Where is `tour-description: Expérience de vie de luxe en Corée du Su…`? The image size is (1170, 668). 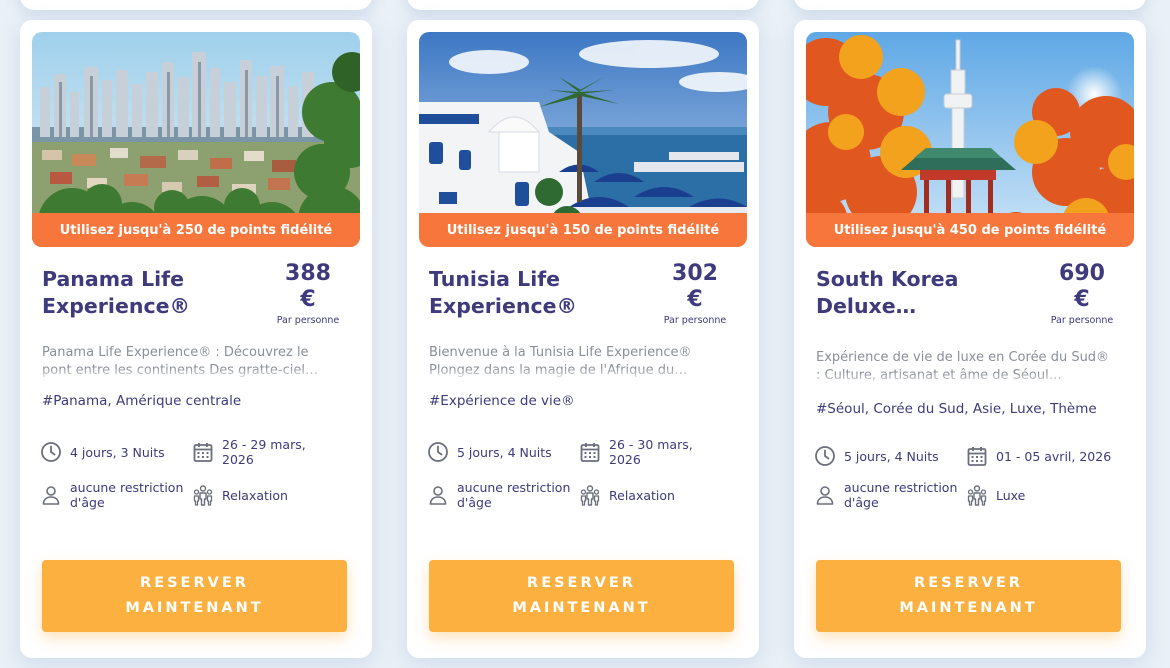
tour-description: Expérience de vie de luxe en Corée du Su… is located at coordinates (963, 366).